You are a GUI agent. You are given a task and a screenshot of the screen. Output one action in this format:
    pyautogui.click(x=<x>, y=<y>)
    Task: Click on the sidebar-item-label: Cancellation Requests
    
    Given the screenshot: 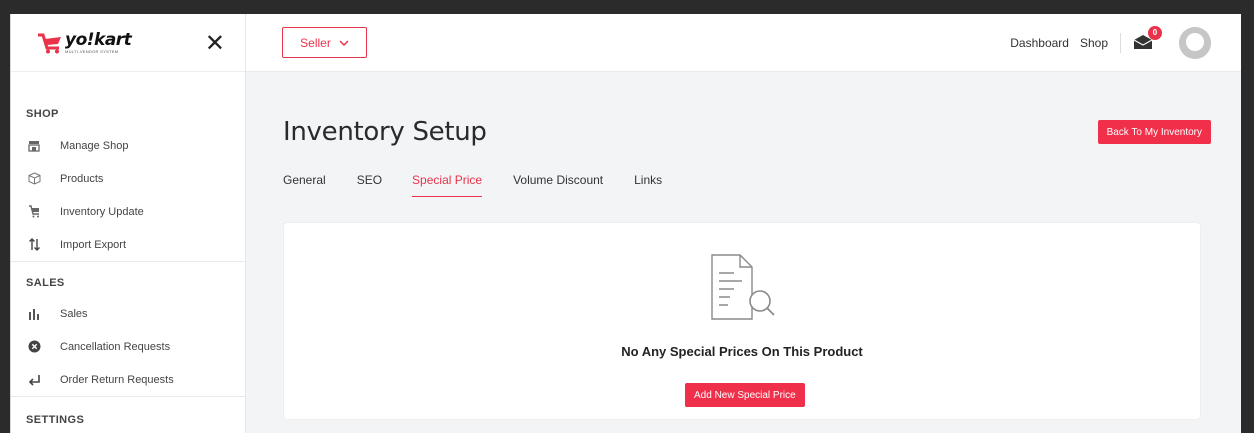 What is the action you would take?
    pyautogui.click(x=115, y=346)
    